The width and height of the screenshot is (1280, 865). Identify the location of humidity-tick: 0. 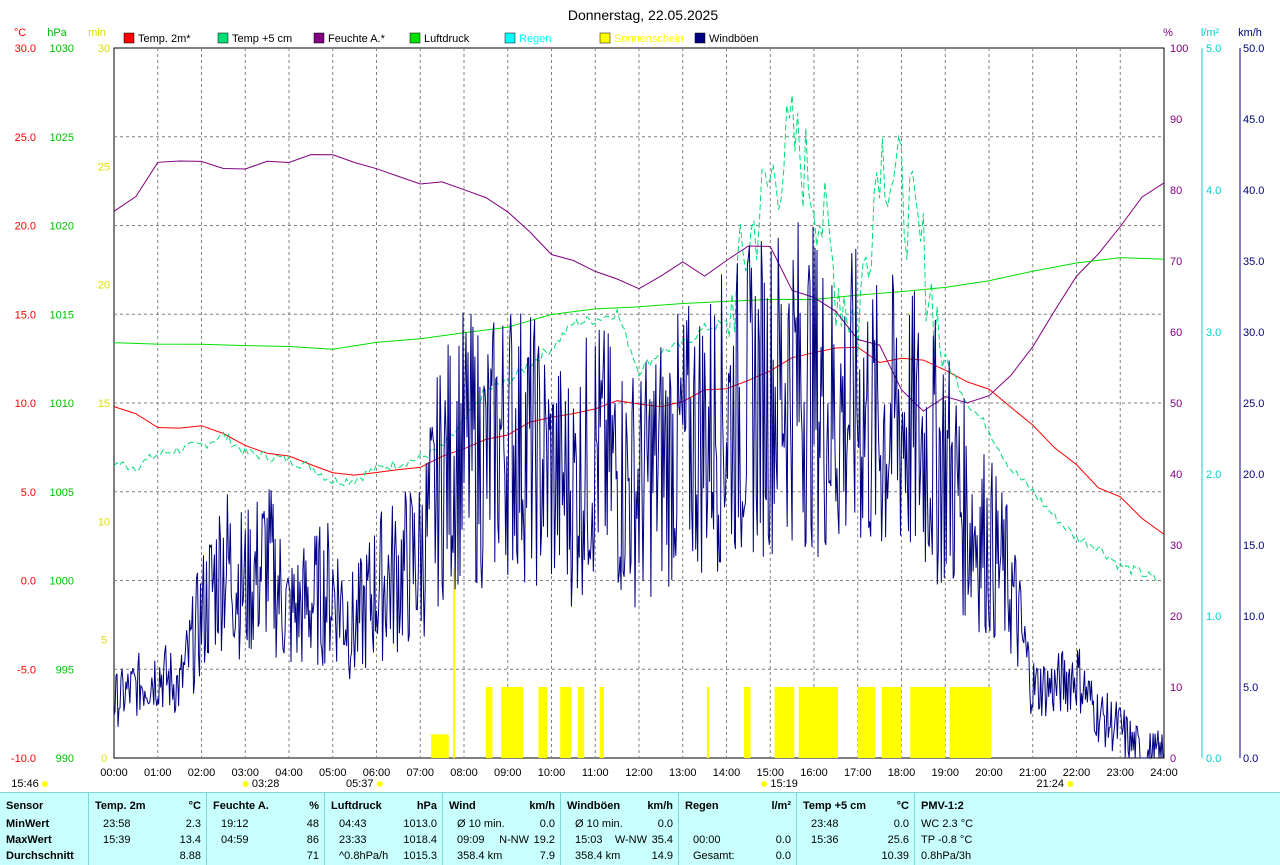
(1173, 759).